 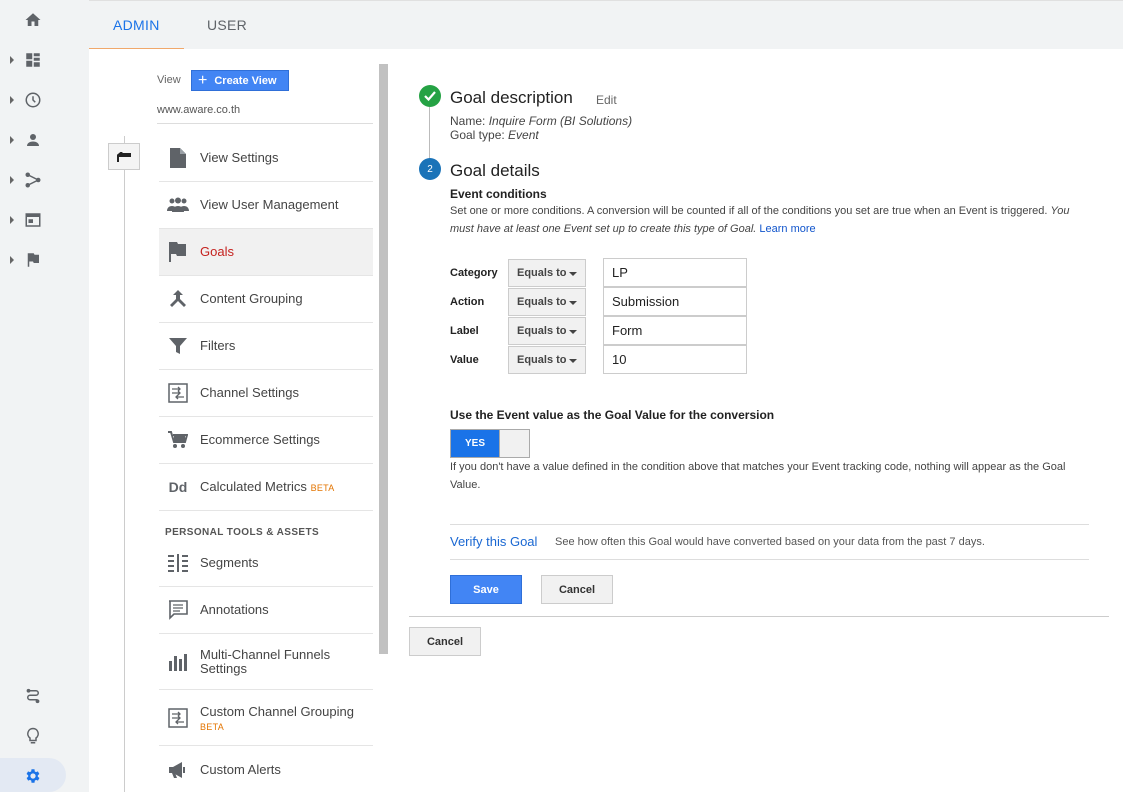 What do you see at coordinates (218, 345) in the screenshot?
I see `nav-item-label: Filters` at bounding box center [218, 345].